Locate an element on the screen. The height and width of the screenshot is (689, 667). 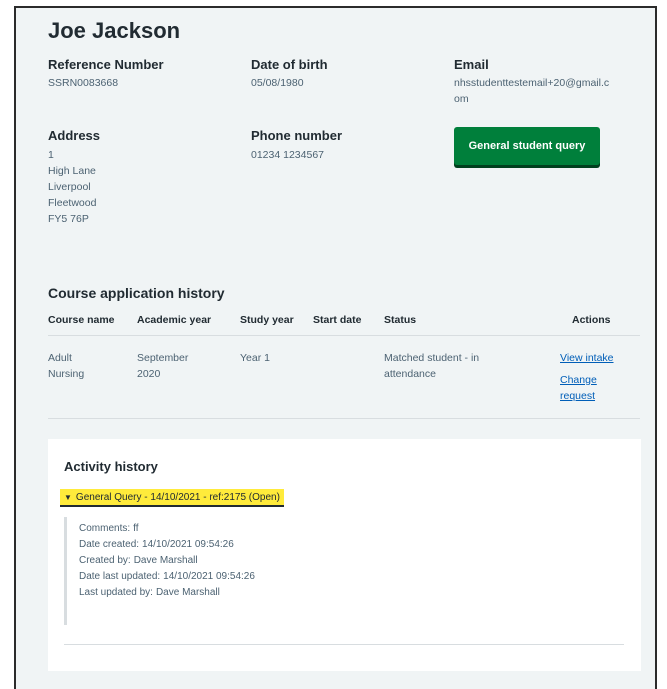
address-line: High Lane is located at coordinates (72, 171).